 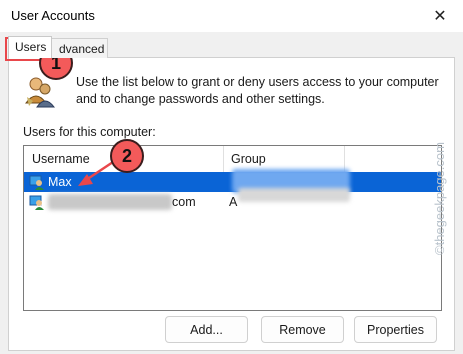 I want to click on annotation-badge-2: 2, so click(x=127, y=156).